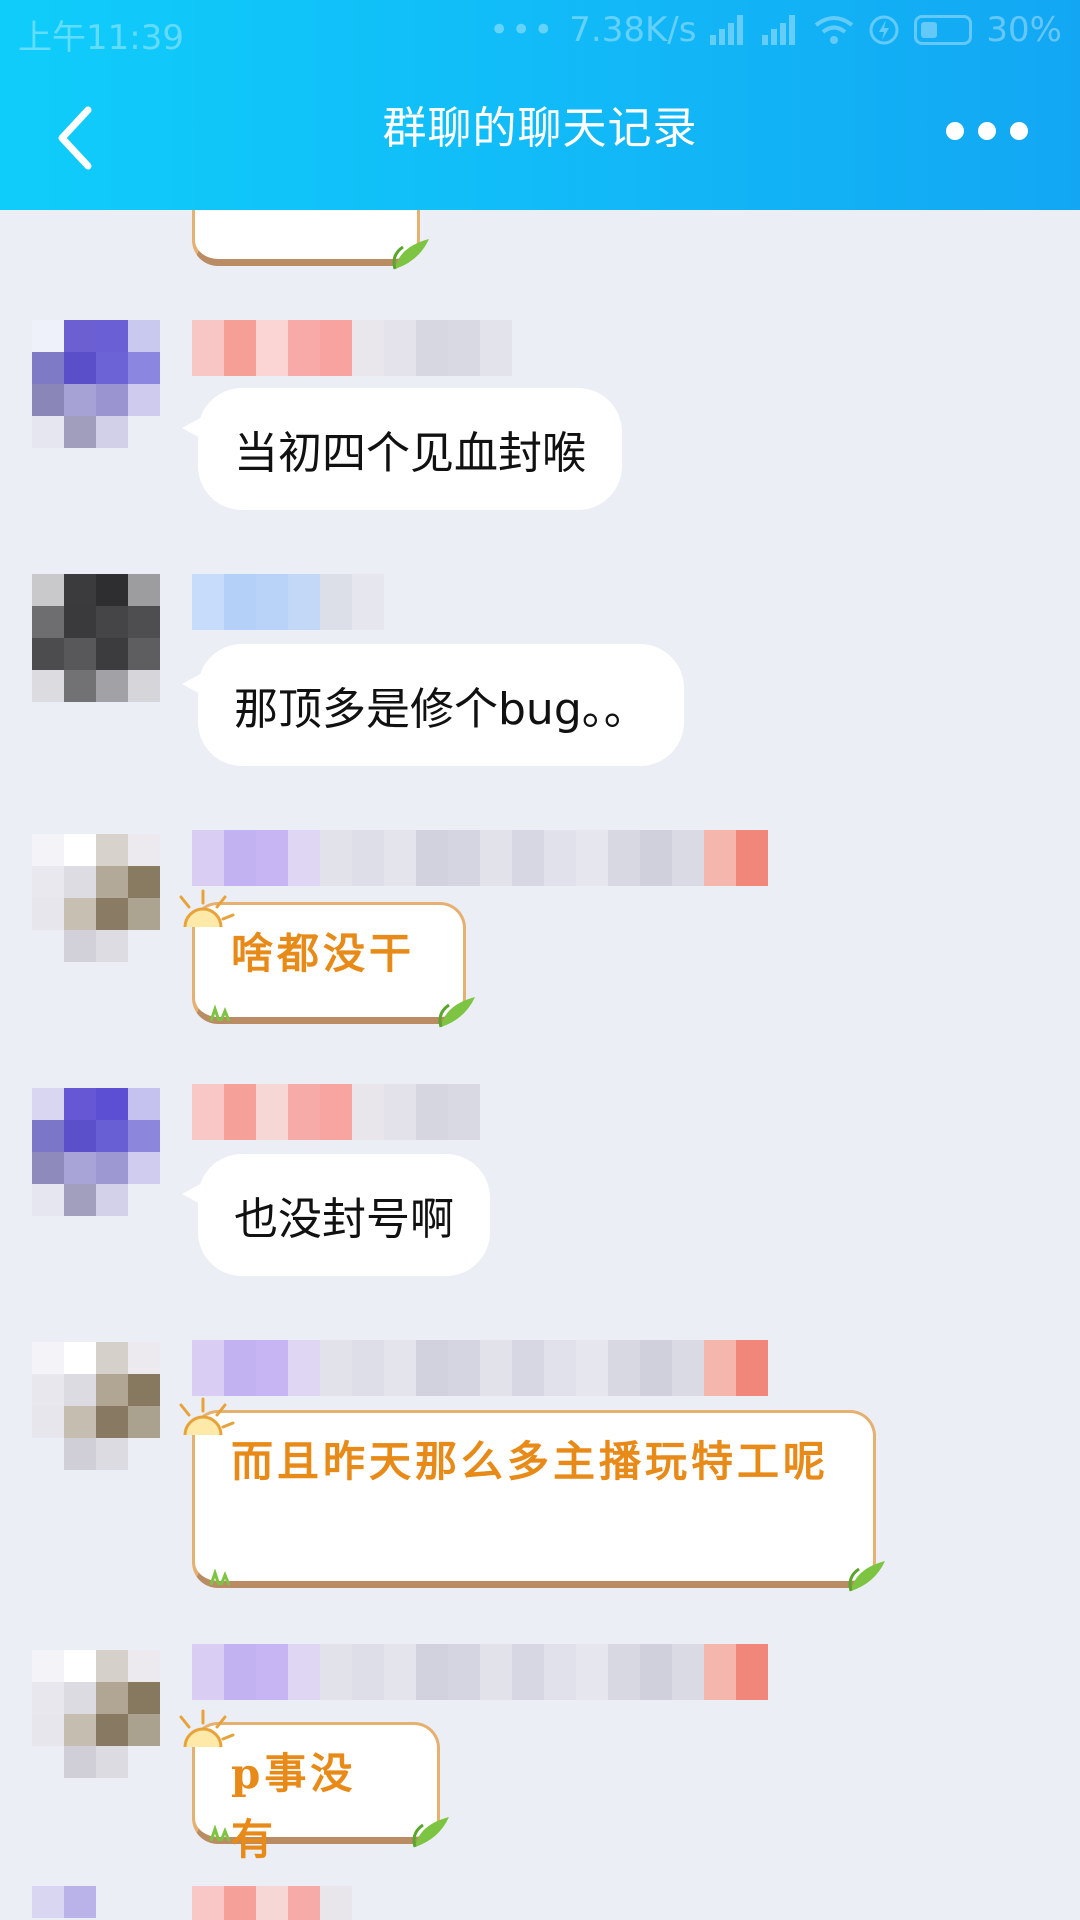  I want to click on message-bubble: 而且昨天那么多主播玩特工呢, so click(532, 1494).